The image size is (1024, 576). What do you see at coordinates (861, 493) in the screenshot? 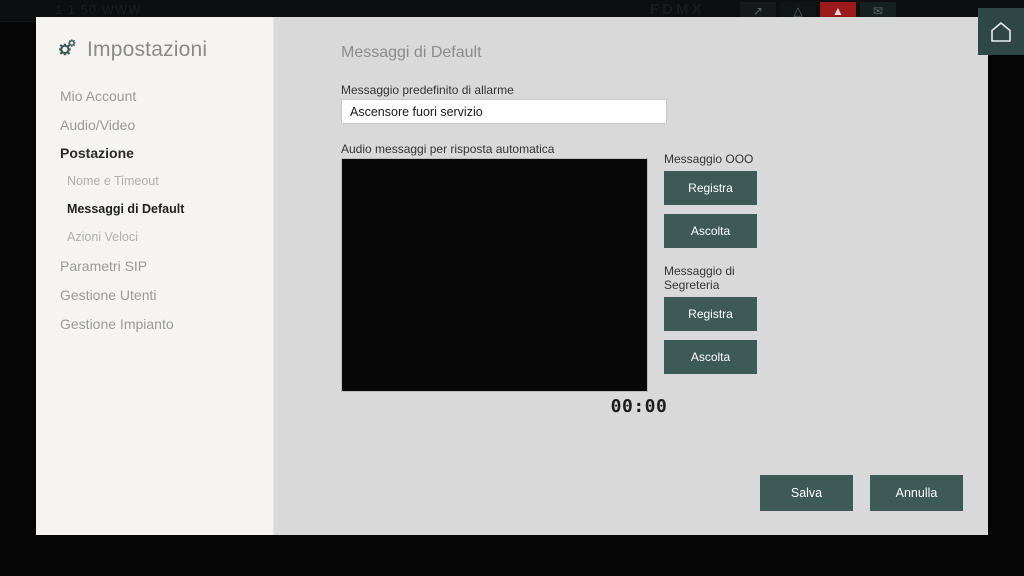
I see `dialog-footer: Salva Annulla` at bounding box center [861, 493].